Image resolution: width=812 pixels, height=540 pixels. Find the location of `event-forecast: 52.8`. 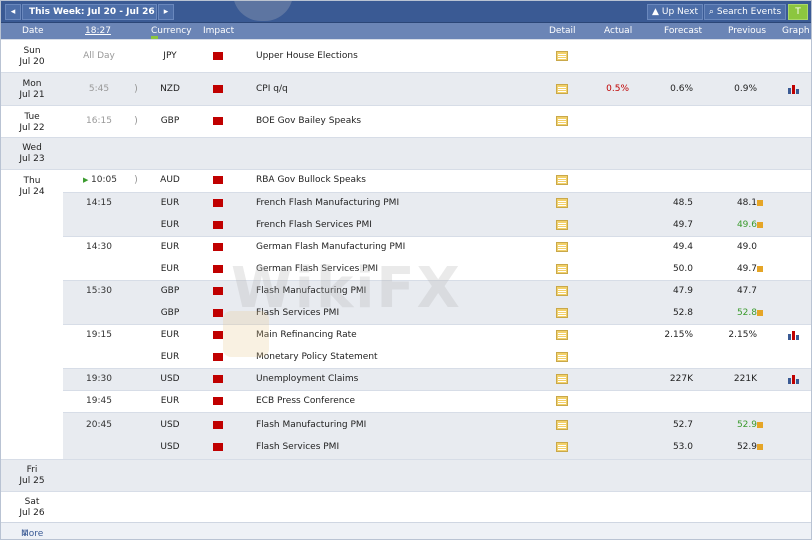

event-forecast: 52.8 is located at coordinates (682, 313).